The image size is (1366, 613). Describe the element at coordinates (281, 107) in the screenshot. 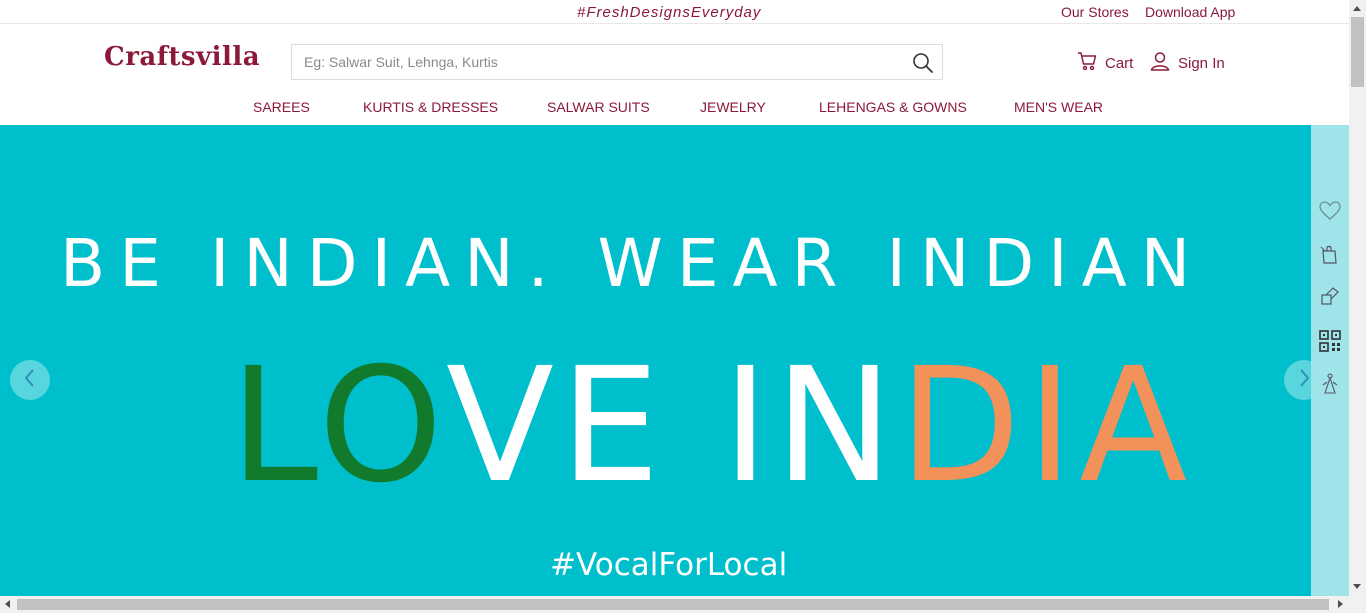

I see `nav-item-sarees: SAREES` at that location.